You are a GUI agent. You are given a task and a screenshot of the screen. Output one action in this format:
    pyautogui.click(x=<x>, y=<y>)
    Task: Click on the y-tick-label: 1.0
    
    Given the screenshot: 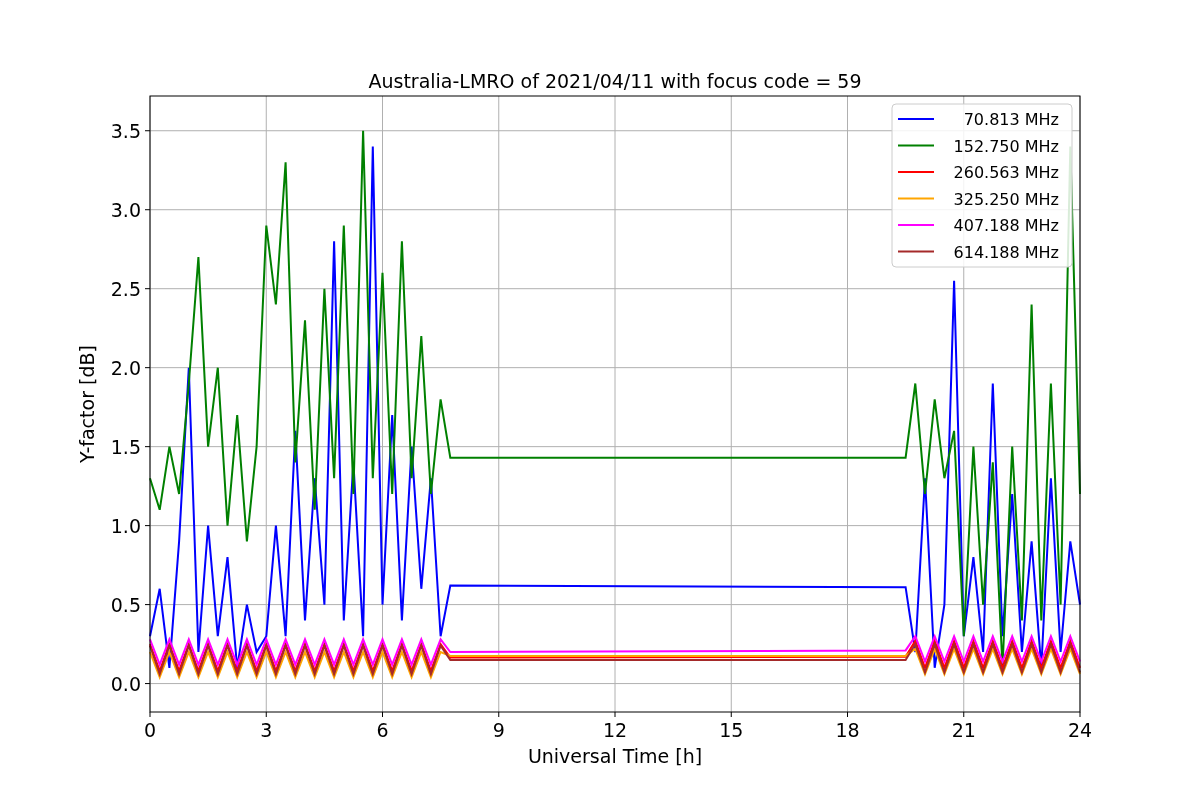 What is the action you would take?
    pyautogui.click(x=125, y=525)
    